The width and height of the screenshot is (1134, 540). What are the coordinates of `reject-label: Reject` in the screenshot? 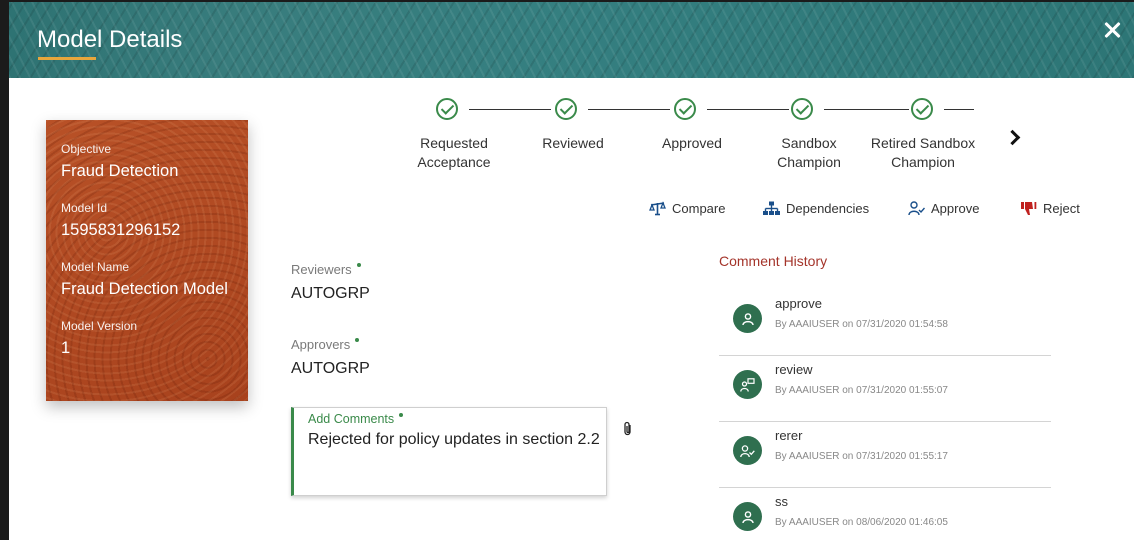 It's located at (1061, 208).